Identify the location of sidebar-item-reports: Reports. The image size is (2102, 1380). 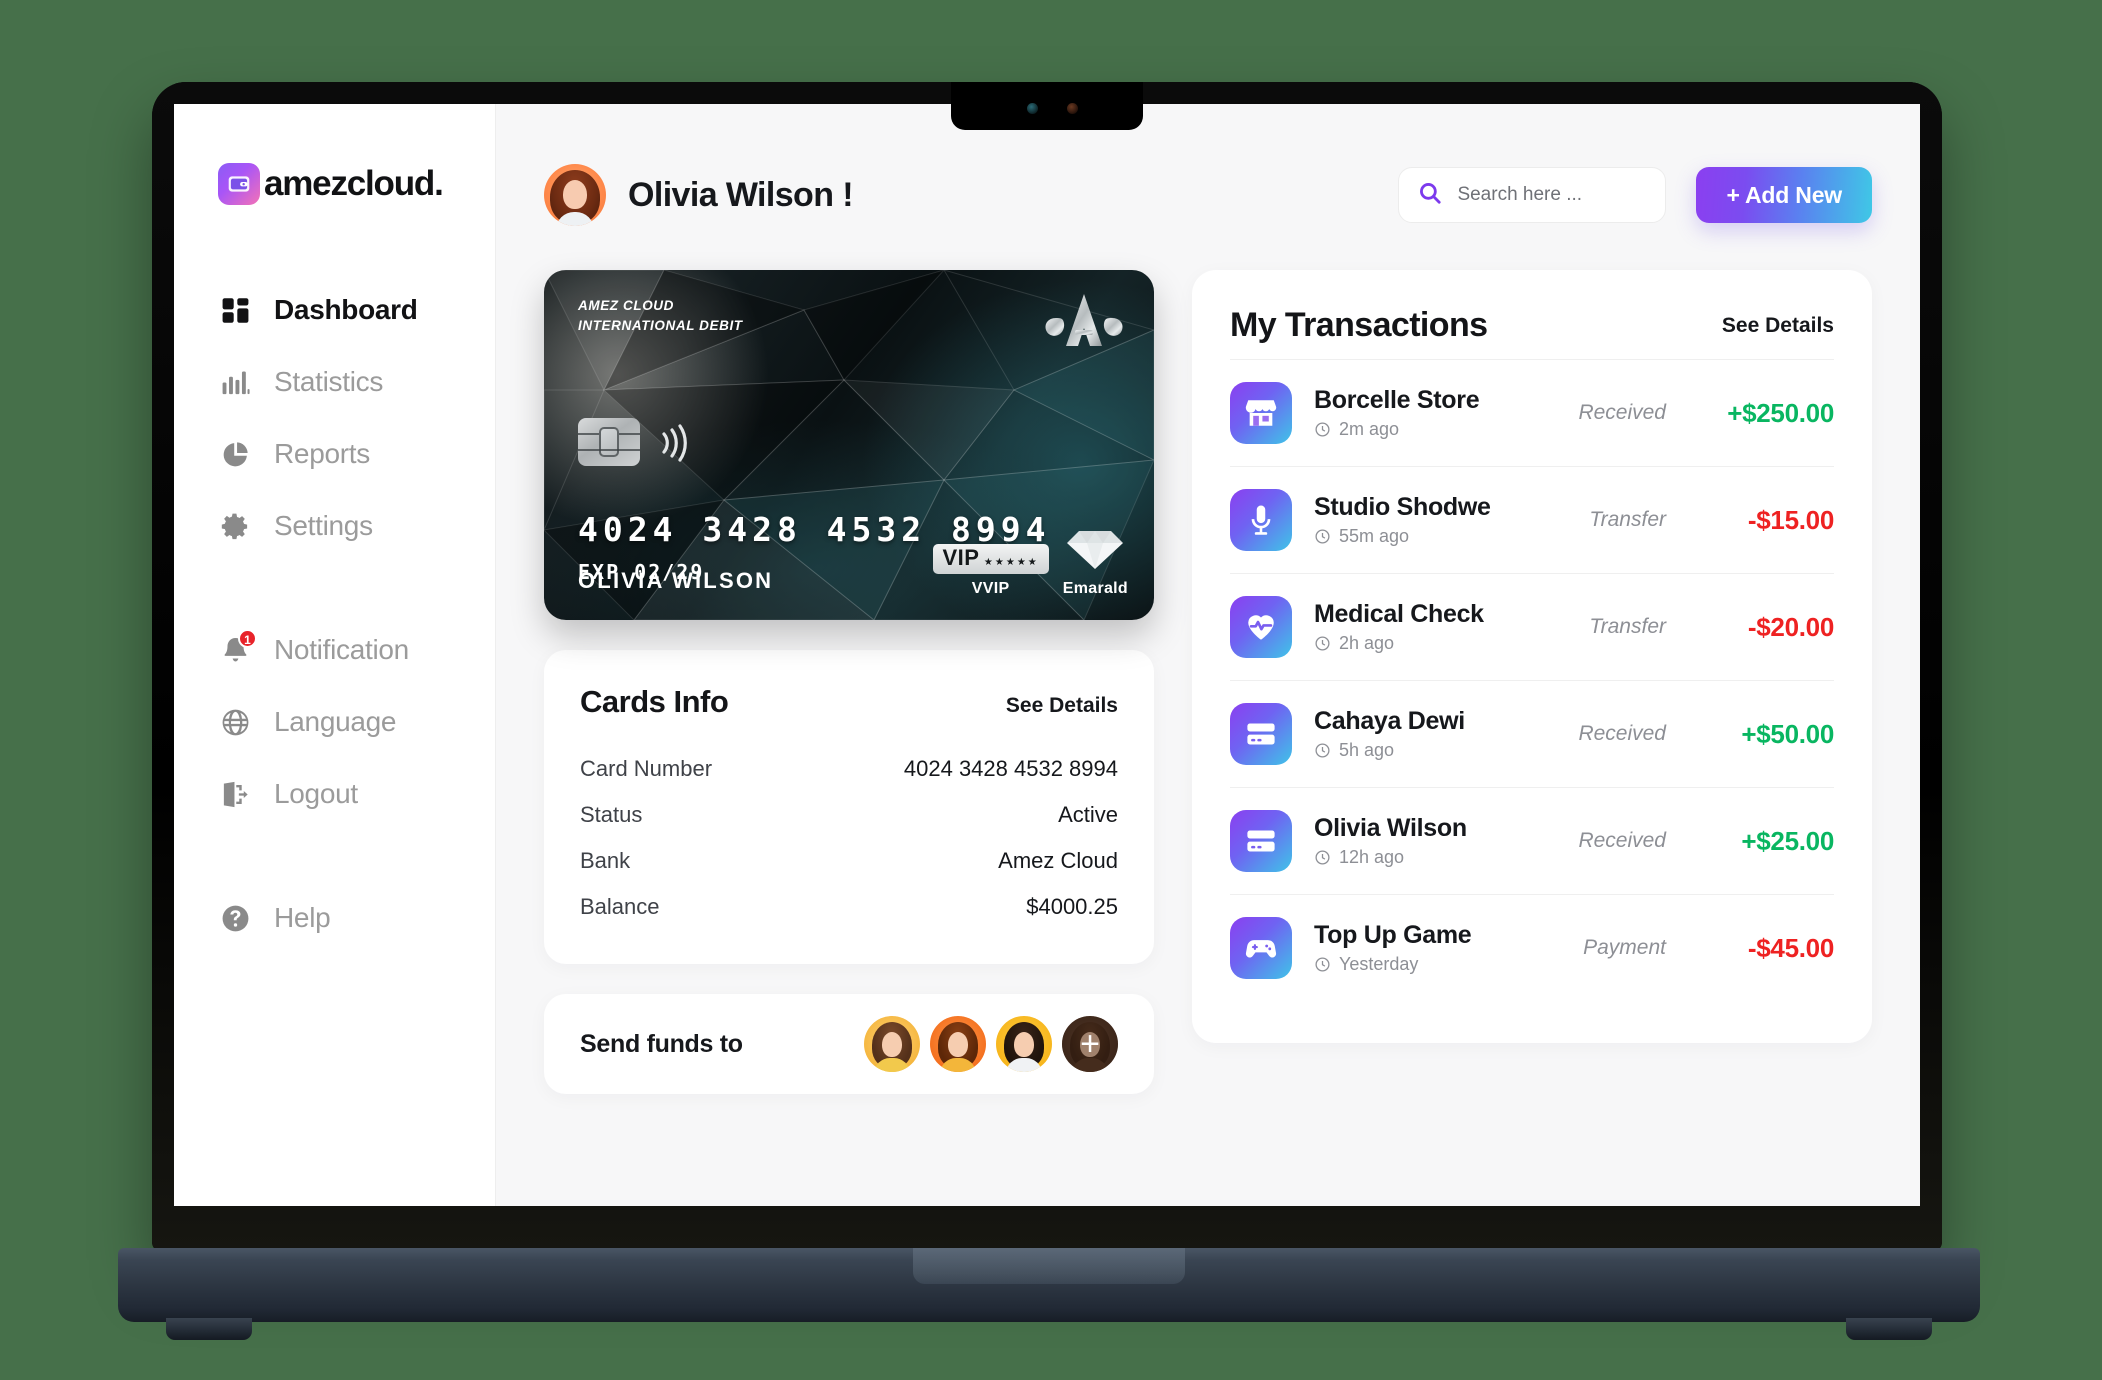
(334, 454).